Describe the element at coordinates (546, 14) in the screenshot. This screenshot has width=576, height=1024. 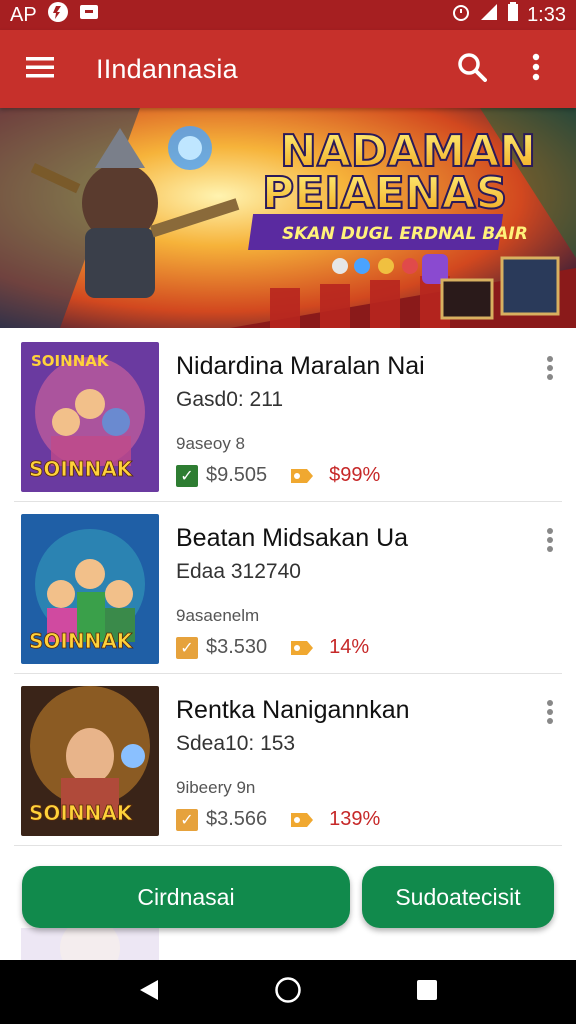
I see `clock: 1:33` at that location.